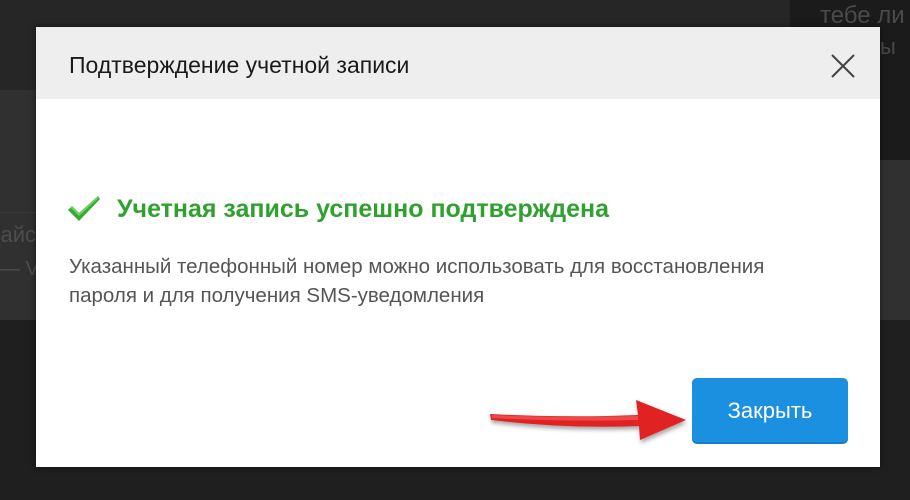 This screenshot has width=910, height=500. Describe the element at coordinates (843, 66) in the screenshot. I see `close-icon` at that location.